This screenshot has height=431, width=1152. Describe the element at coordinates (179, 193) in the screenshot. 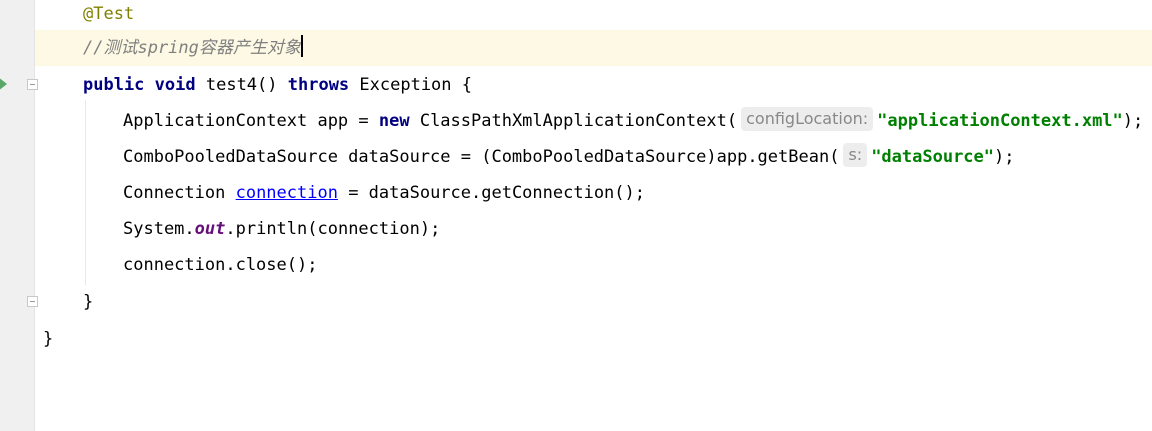

I see `line-prefix: Connection` at that location.